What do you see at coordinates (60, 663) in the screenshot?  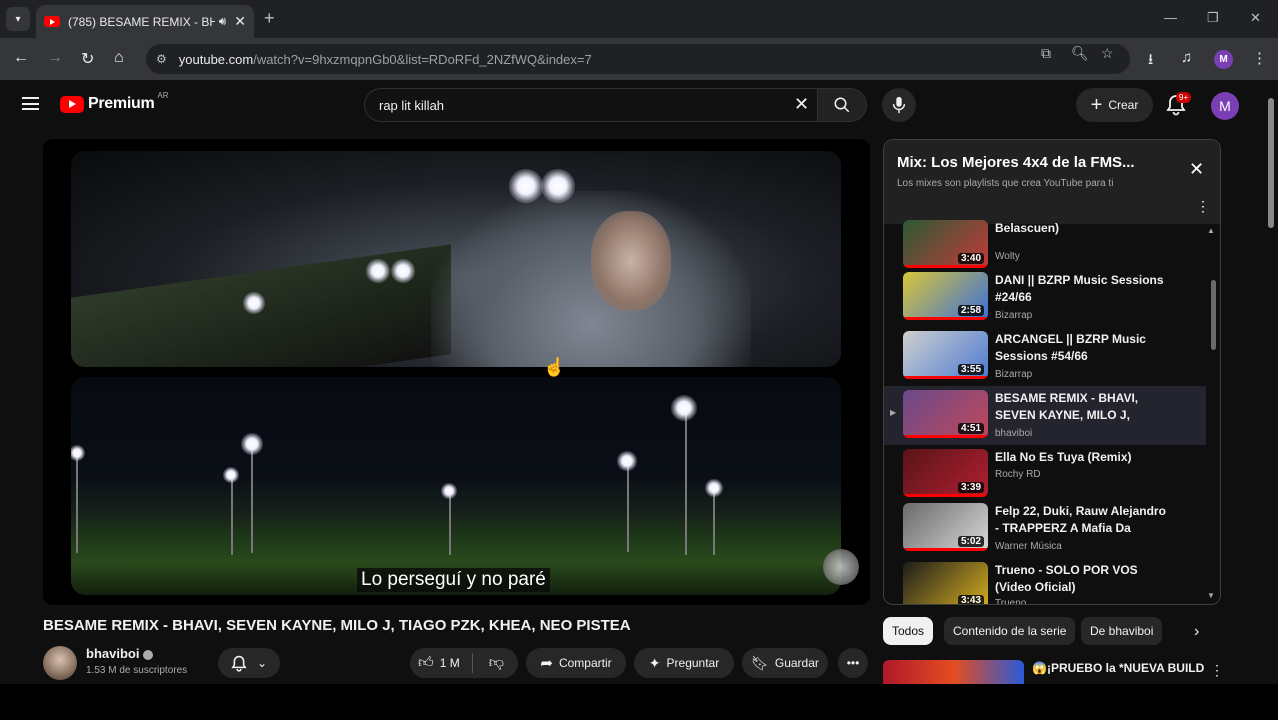 I see `channel-avatar` at bounding box center [60, 663].